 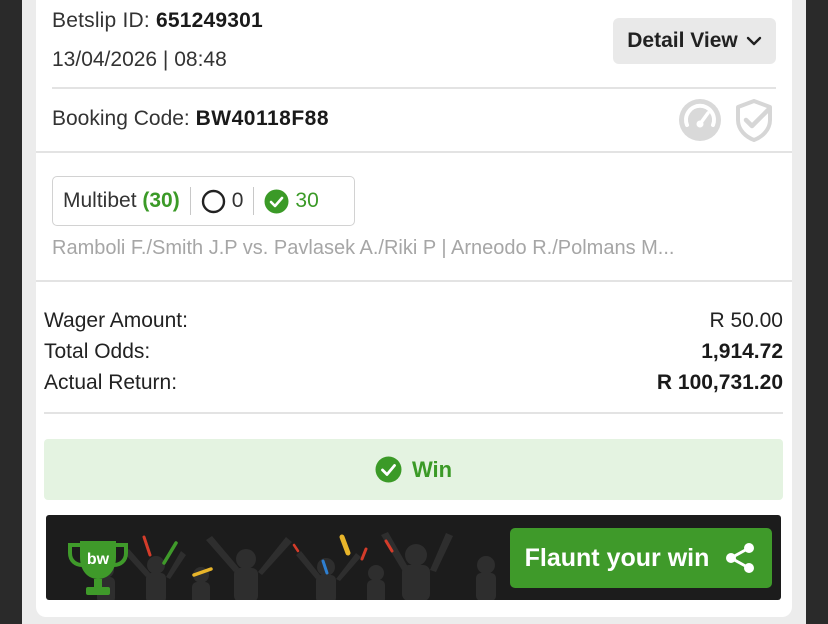 What do you see at coordinates (100, 200) in the screenshot?
I see `multibet-label: Multibet` at bounding box center [100, 200].